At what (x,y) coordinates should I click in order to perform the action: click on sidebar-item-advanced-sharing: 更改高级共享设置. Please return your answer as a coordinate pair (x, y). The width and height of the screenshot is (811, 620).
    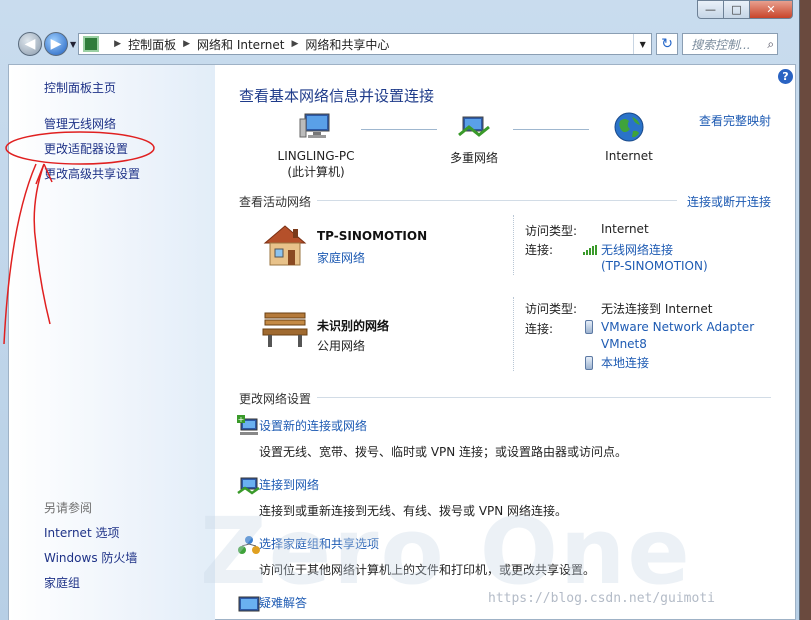
    Looking at the image, I should click on (92, 173).